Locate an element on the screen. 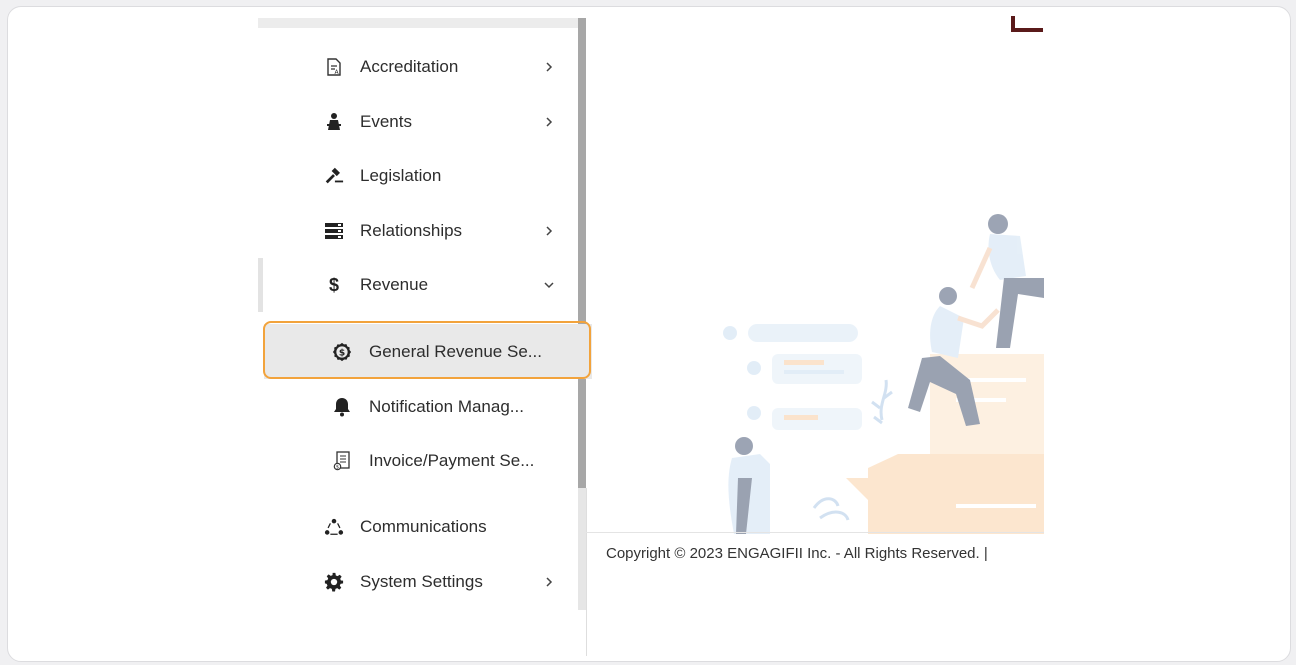 The width and height of the screenshot is (1296, 665). sidebar-item-label: Events is located at coordinates (386, 121).